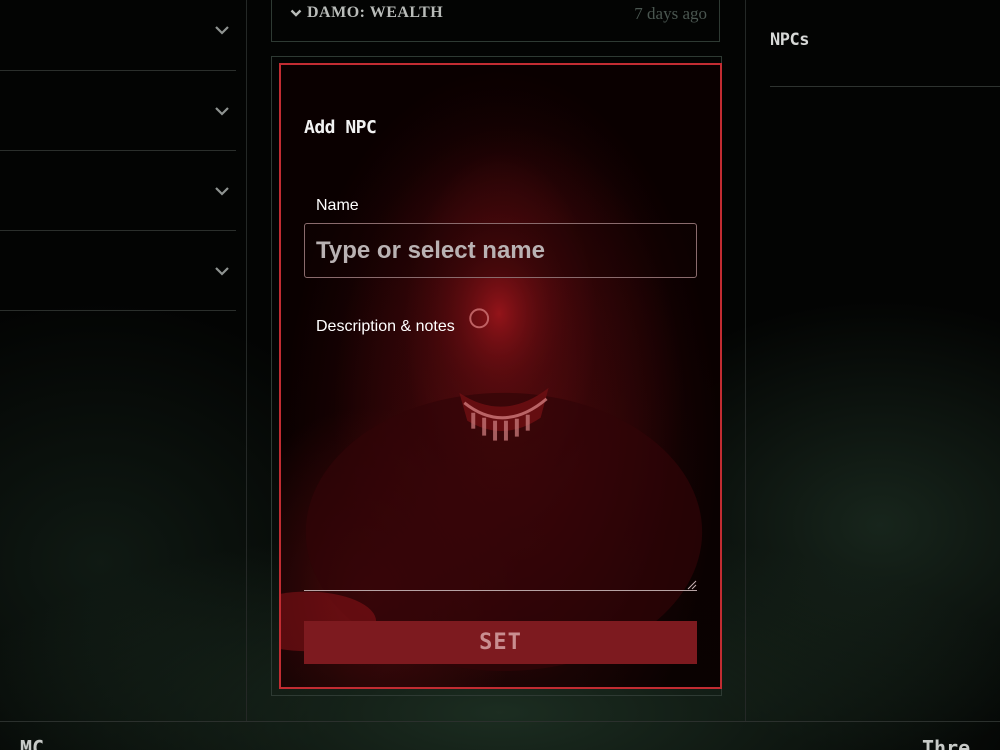  What do you see at coordinates (385, 326) in the screenshot?
I see `description-label: Description & notes` at bounding box center [385, 326].